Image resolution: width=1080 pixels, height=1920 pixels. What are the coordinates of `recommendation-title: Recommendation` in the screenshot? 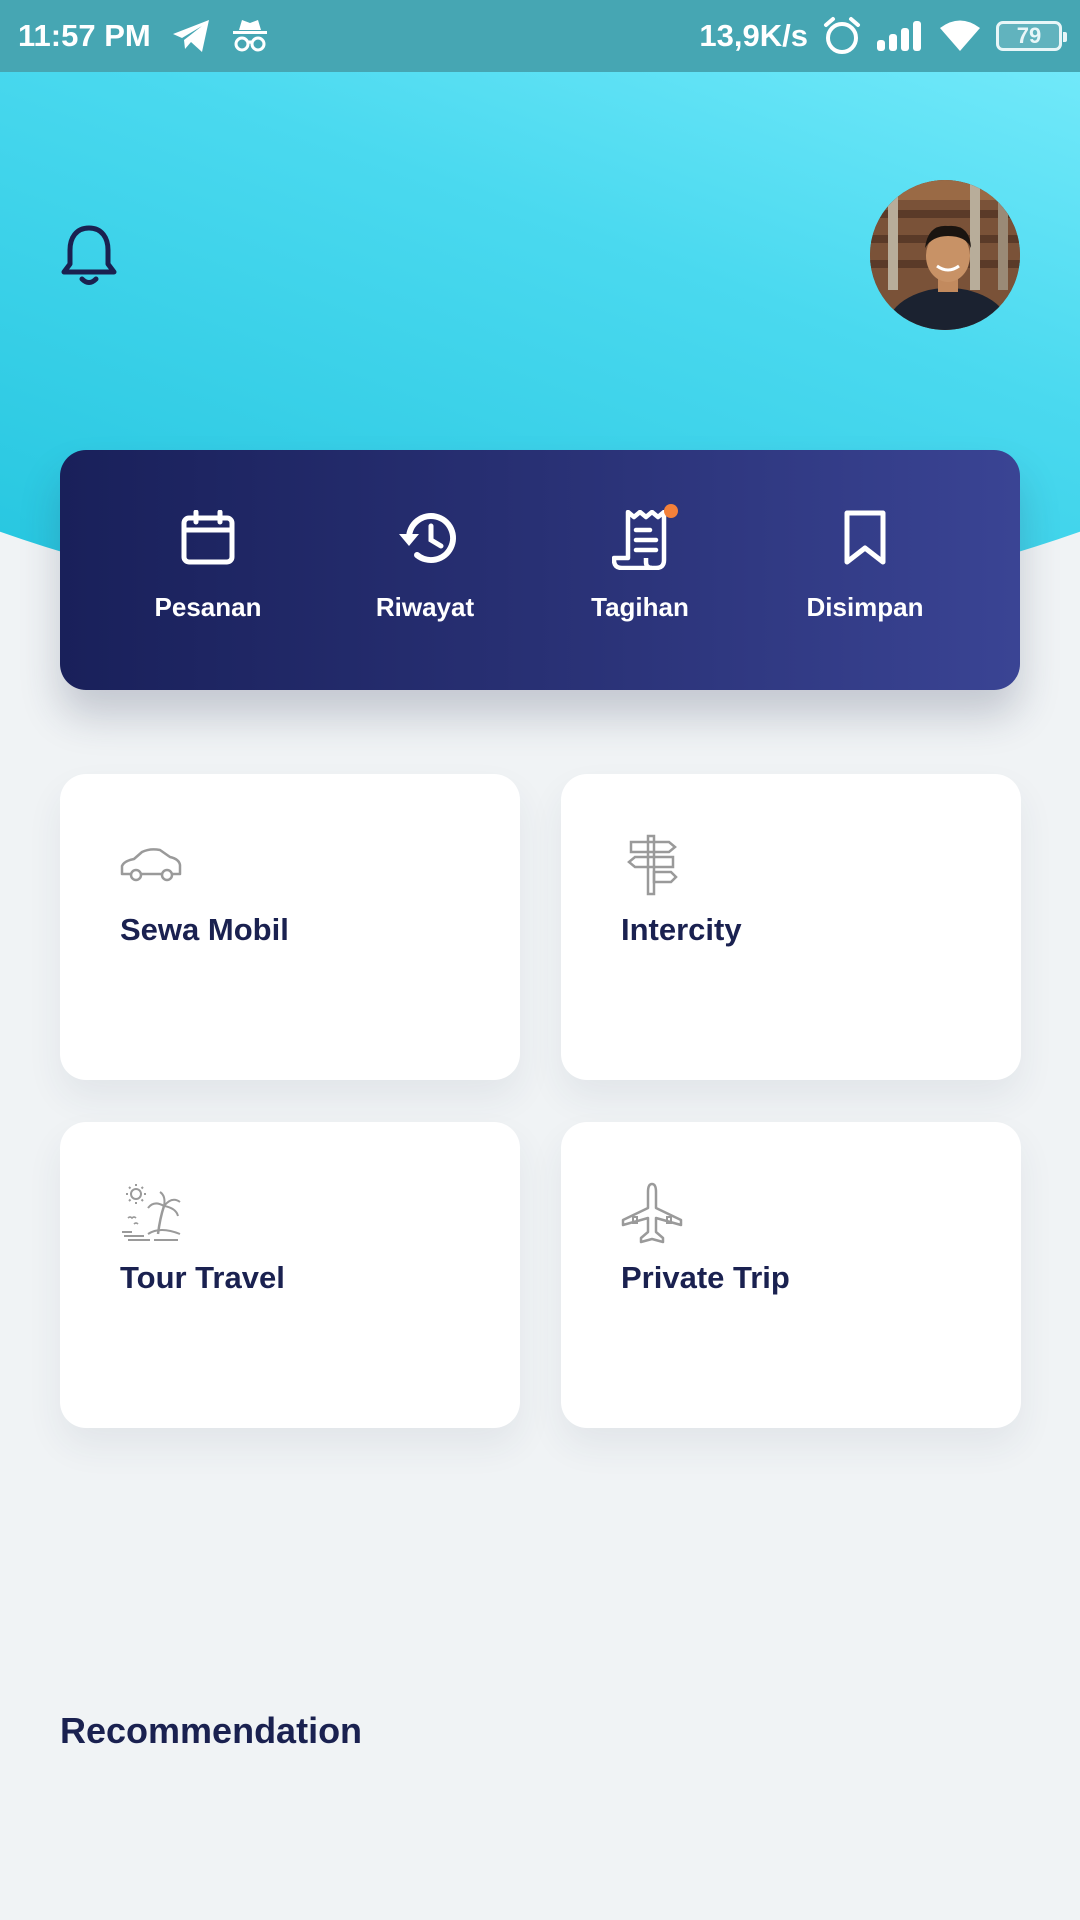 It's located at (211, 1730).